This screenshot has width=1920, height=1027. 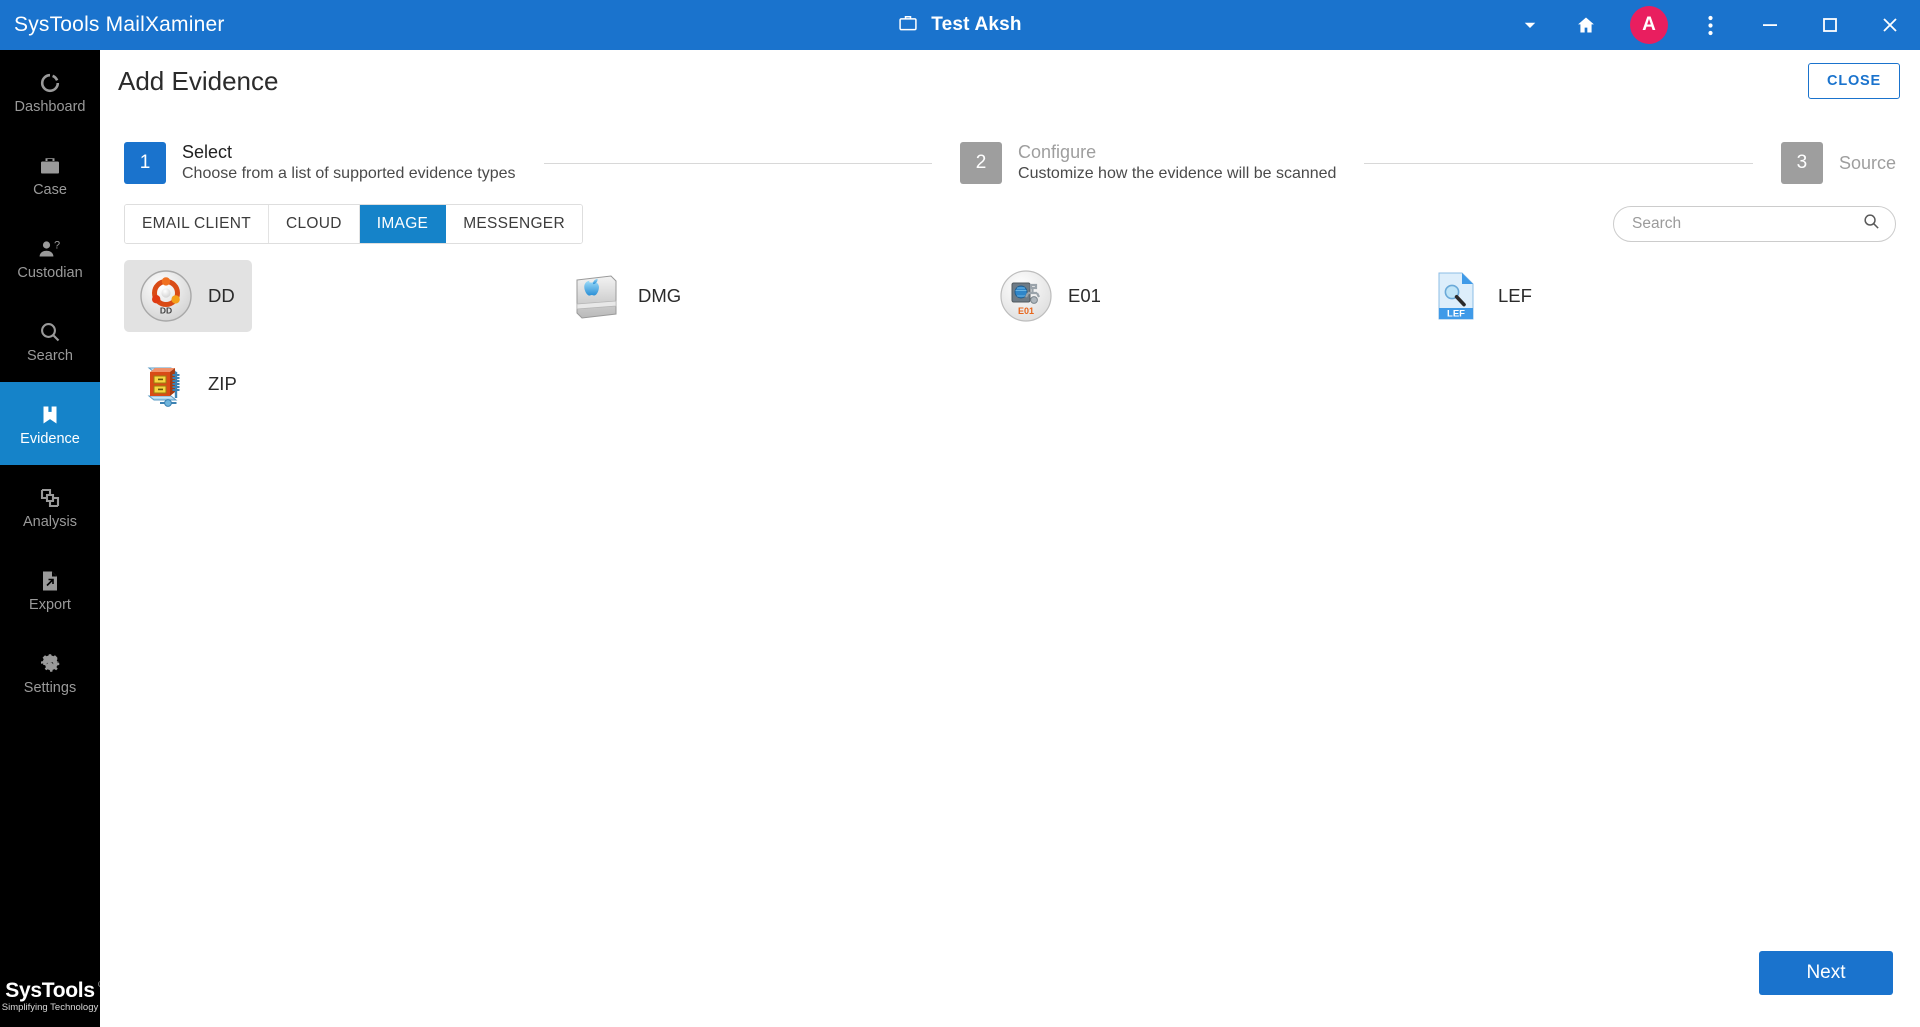 I want to click on tab-image: IMAGE, so click(x=403, y=224).